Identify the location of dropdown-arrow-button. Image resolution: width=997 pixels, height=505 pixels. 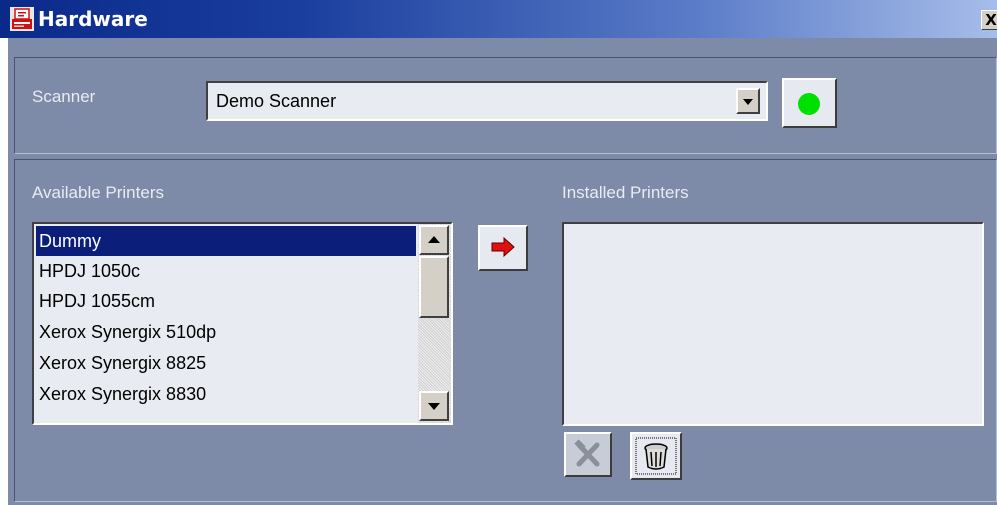
(748, 101).